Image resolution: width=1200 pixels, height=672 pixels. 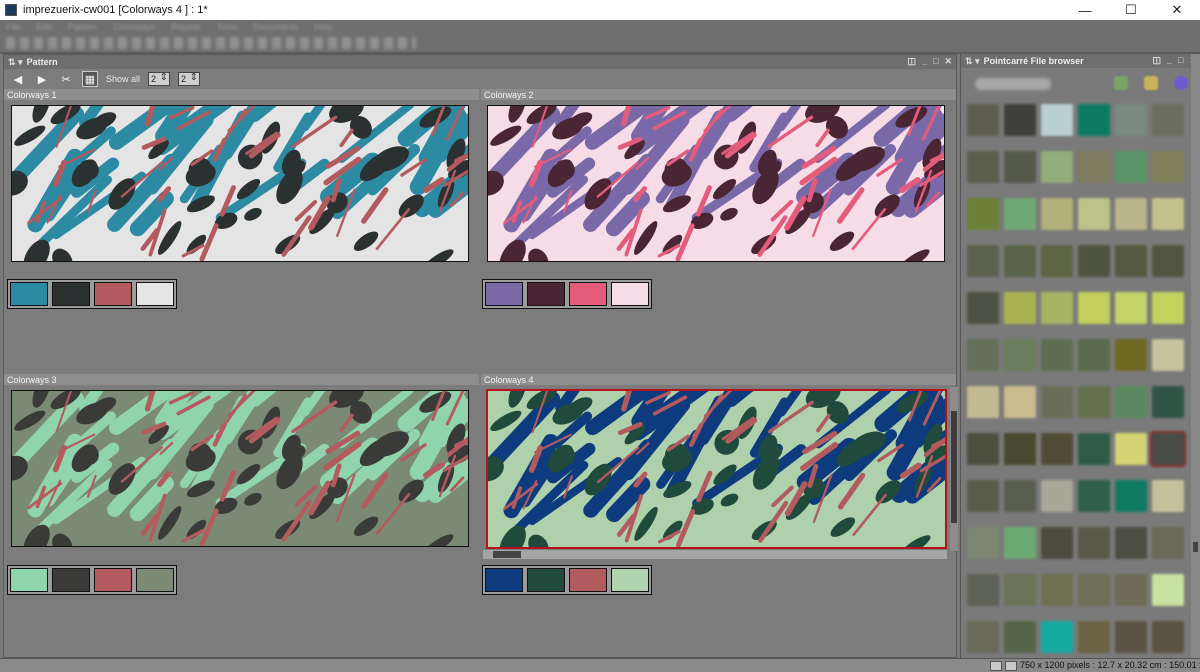 What do you see at coordinates (948, 61) in the screenshot?
I see `panel-close-icon: ✕` at bounding box center [948, 61].